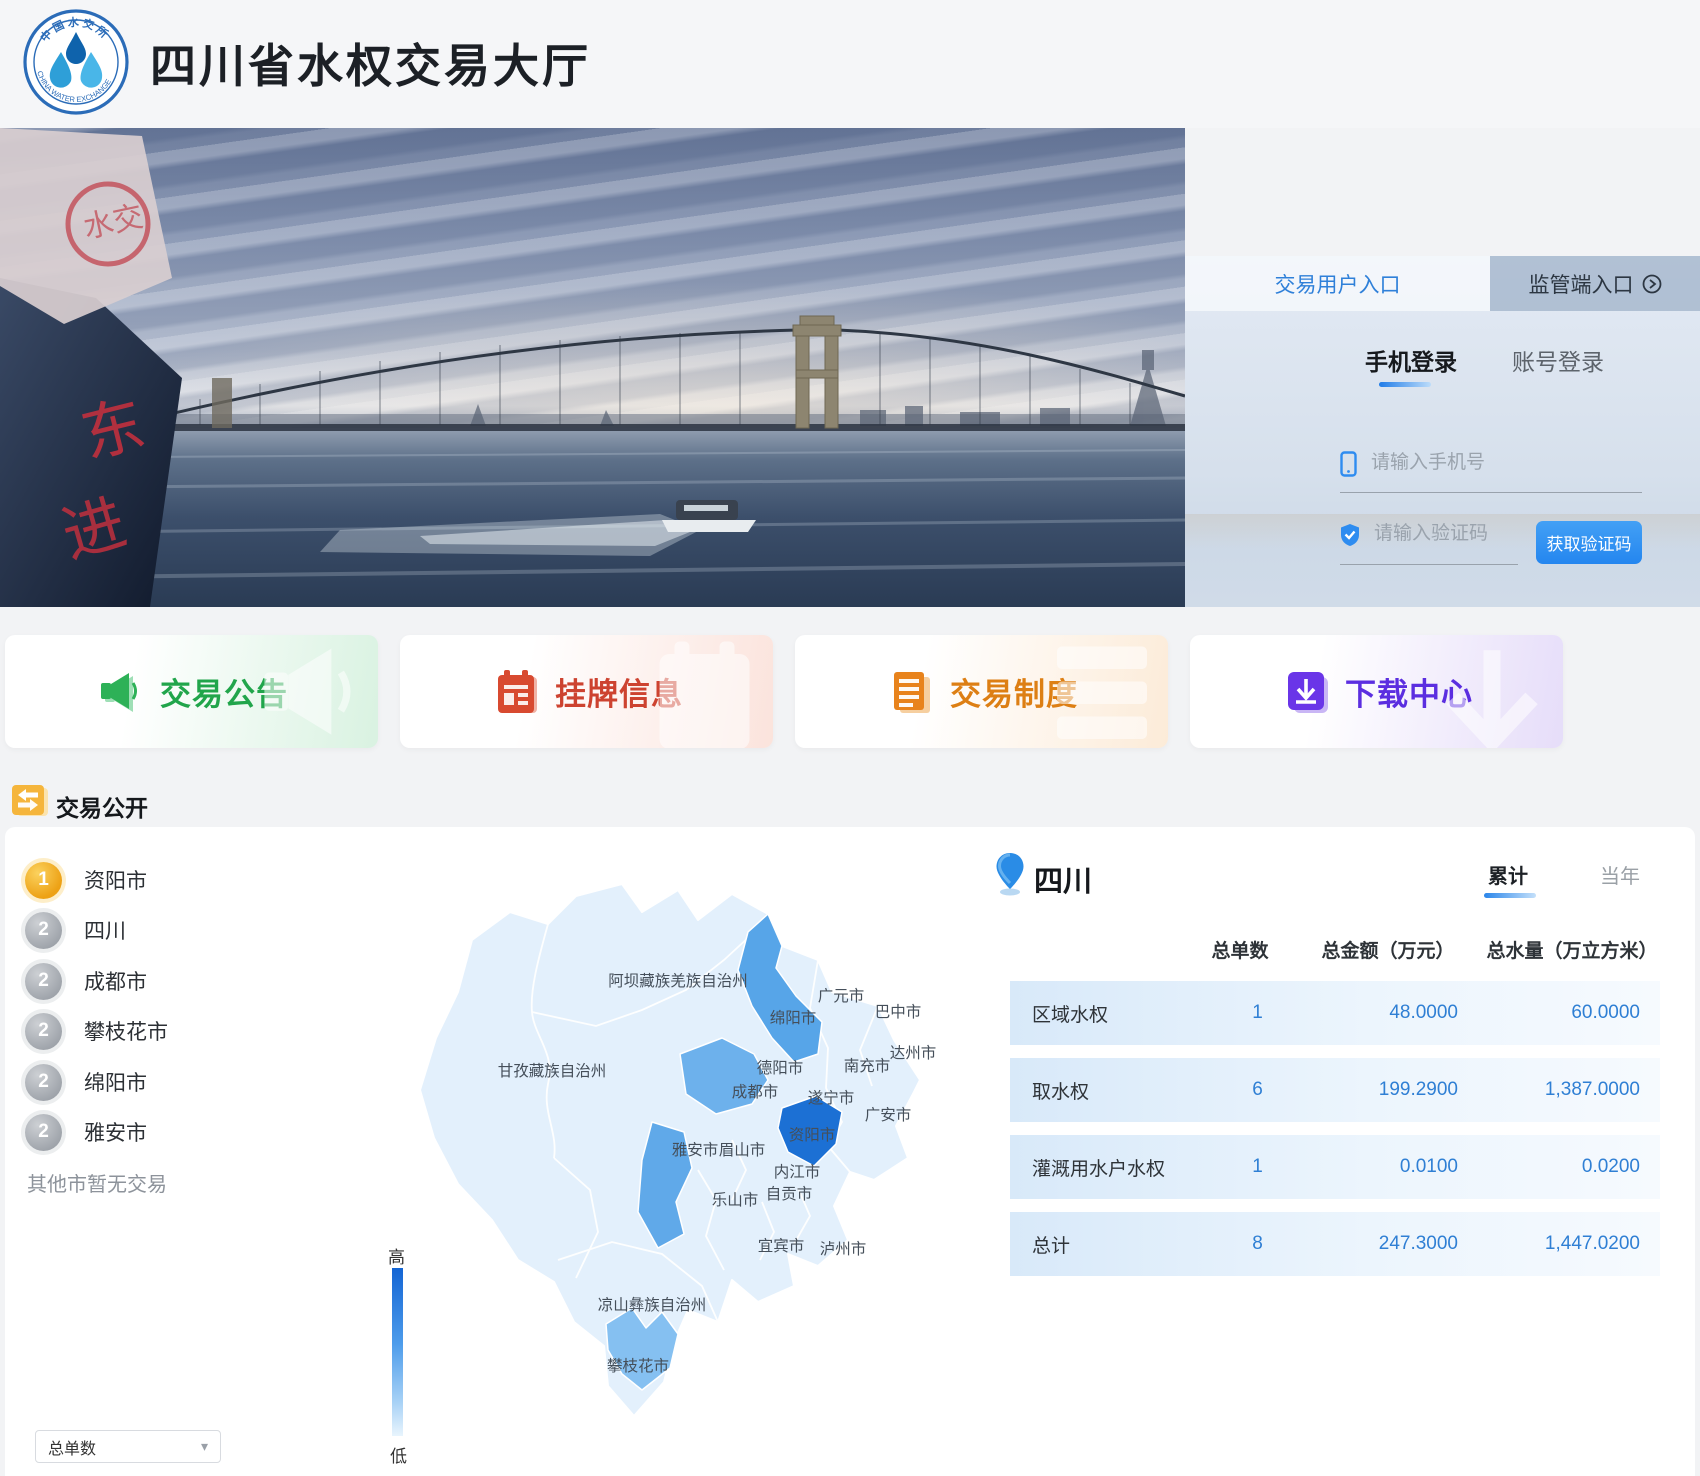 This screenshot has width=1700, height=1476. I want to click on boat-bow: 水交 东 进, so click(91, 367).